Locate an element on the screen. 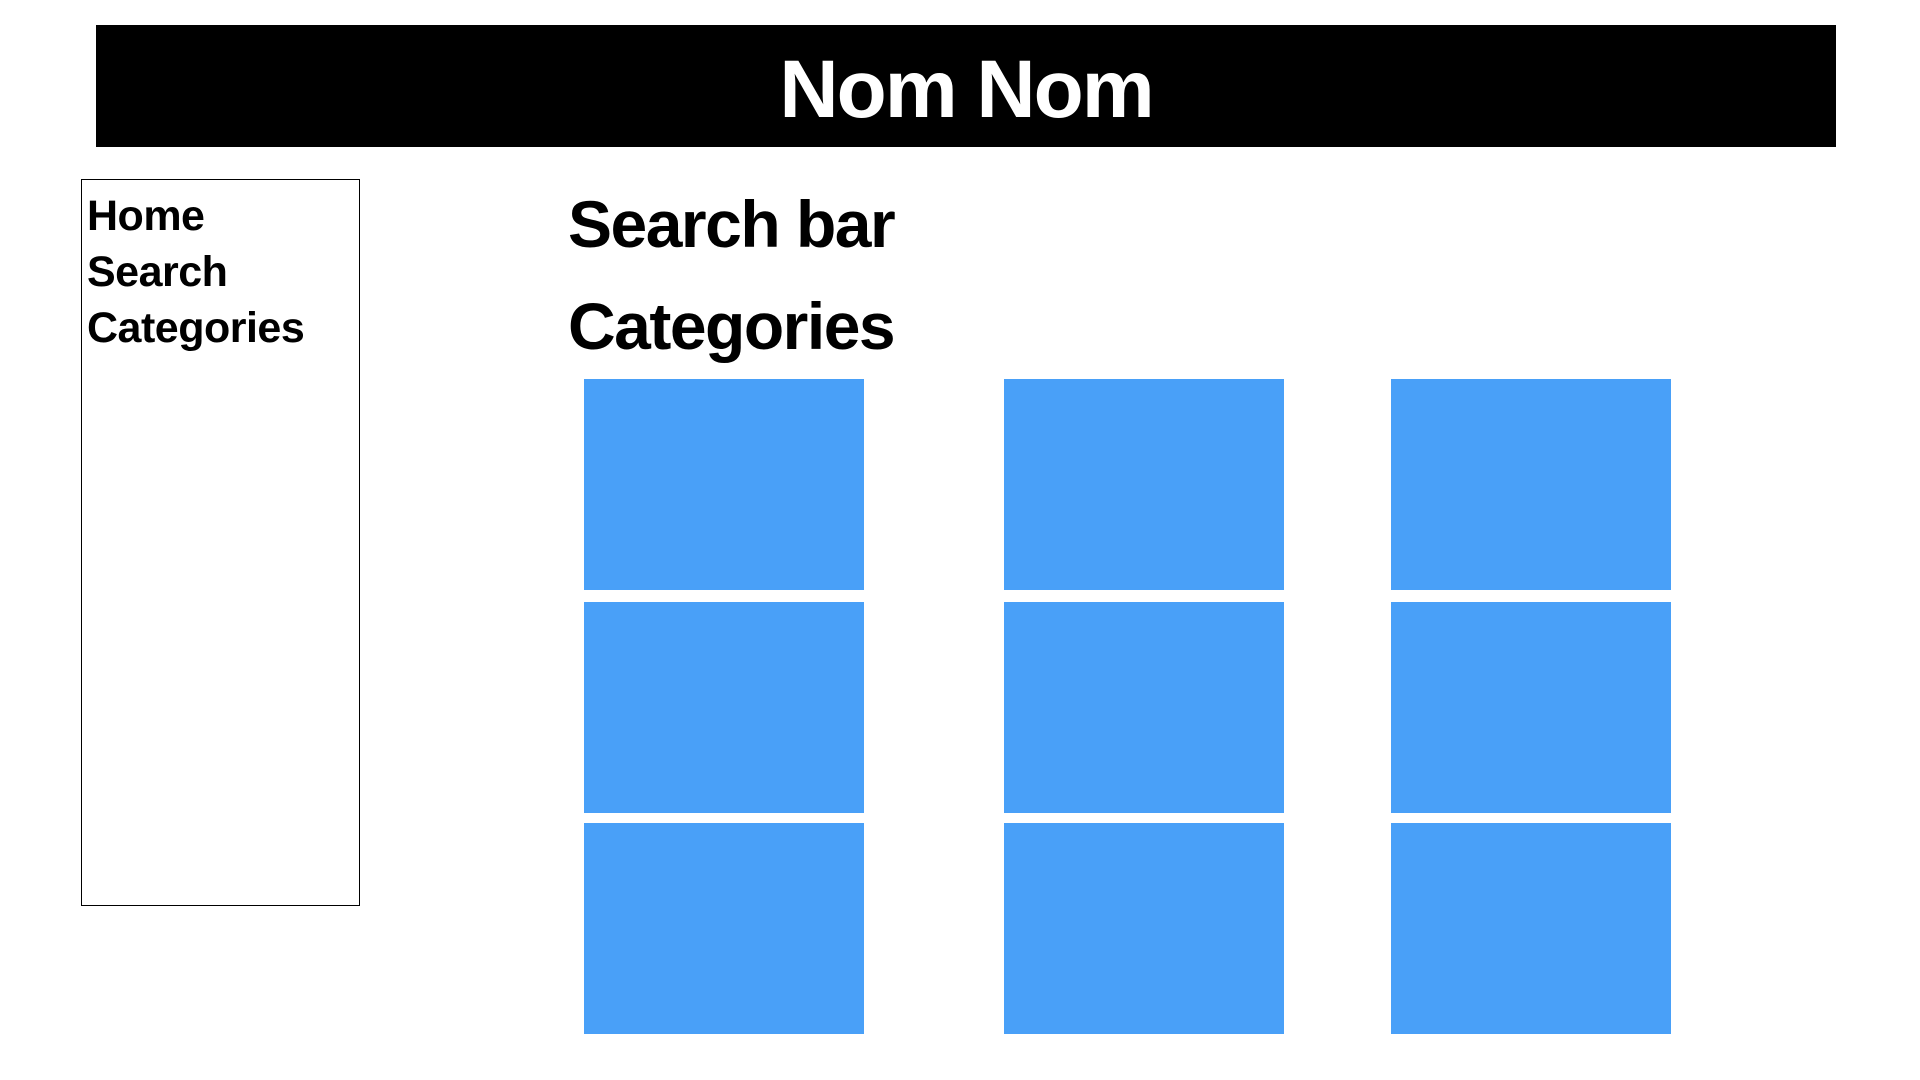  sidebar-item-search: Search is located at coordinates (223, 272).